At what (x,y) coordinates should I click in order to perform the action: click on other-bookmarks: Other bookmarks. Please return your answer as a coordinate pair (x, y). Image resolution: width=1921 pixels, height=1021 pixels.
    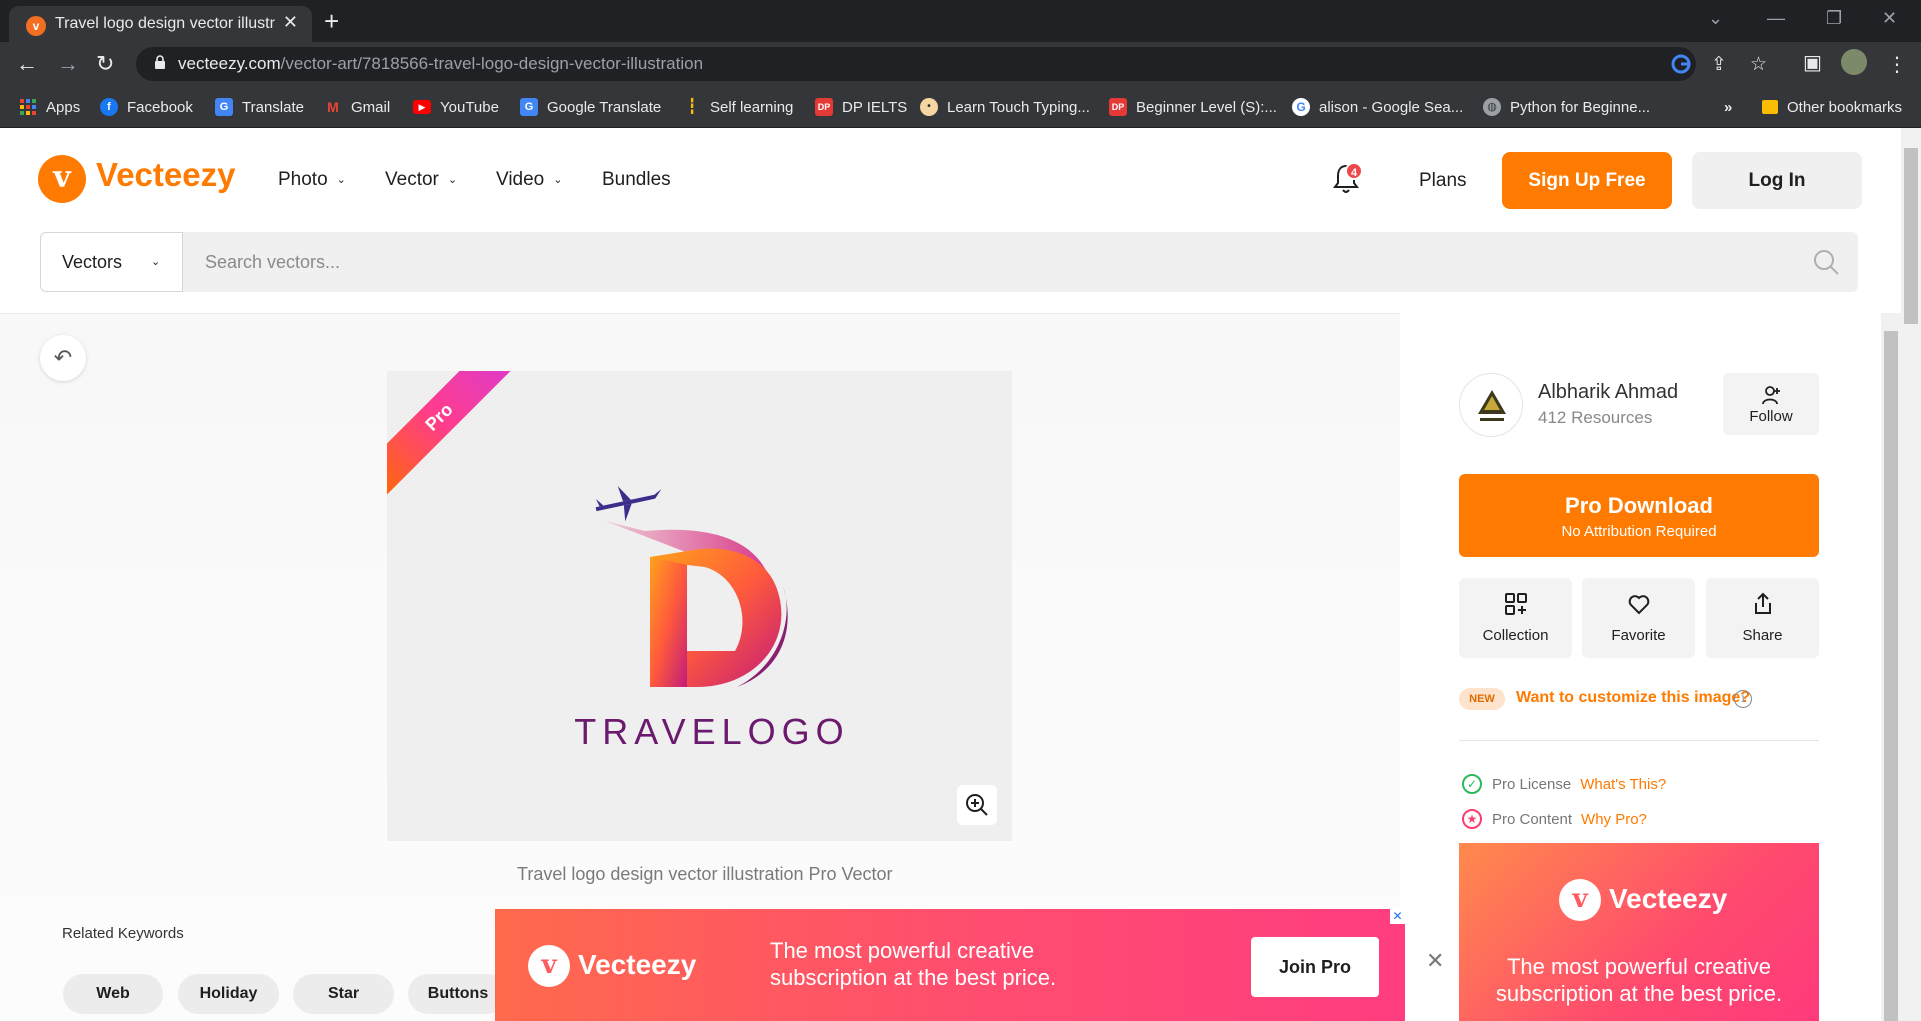
    Looking at the image, I should click on (1832, 107).